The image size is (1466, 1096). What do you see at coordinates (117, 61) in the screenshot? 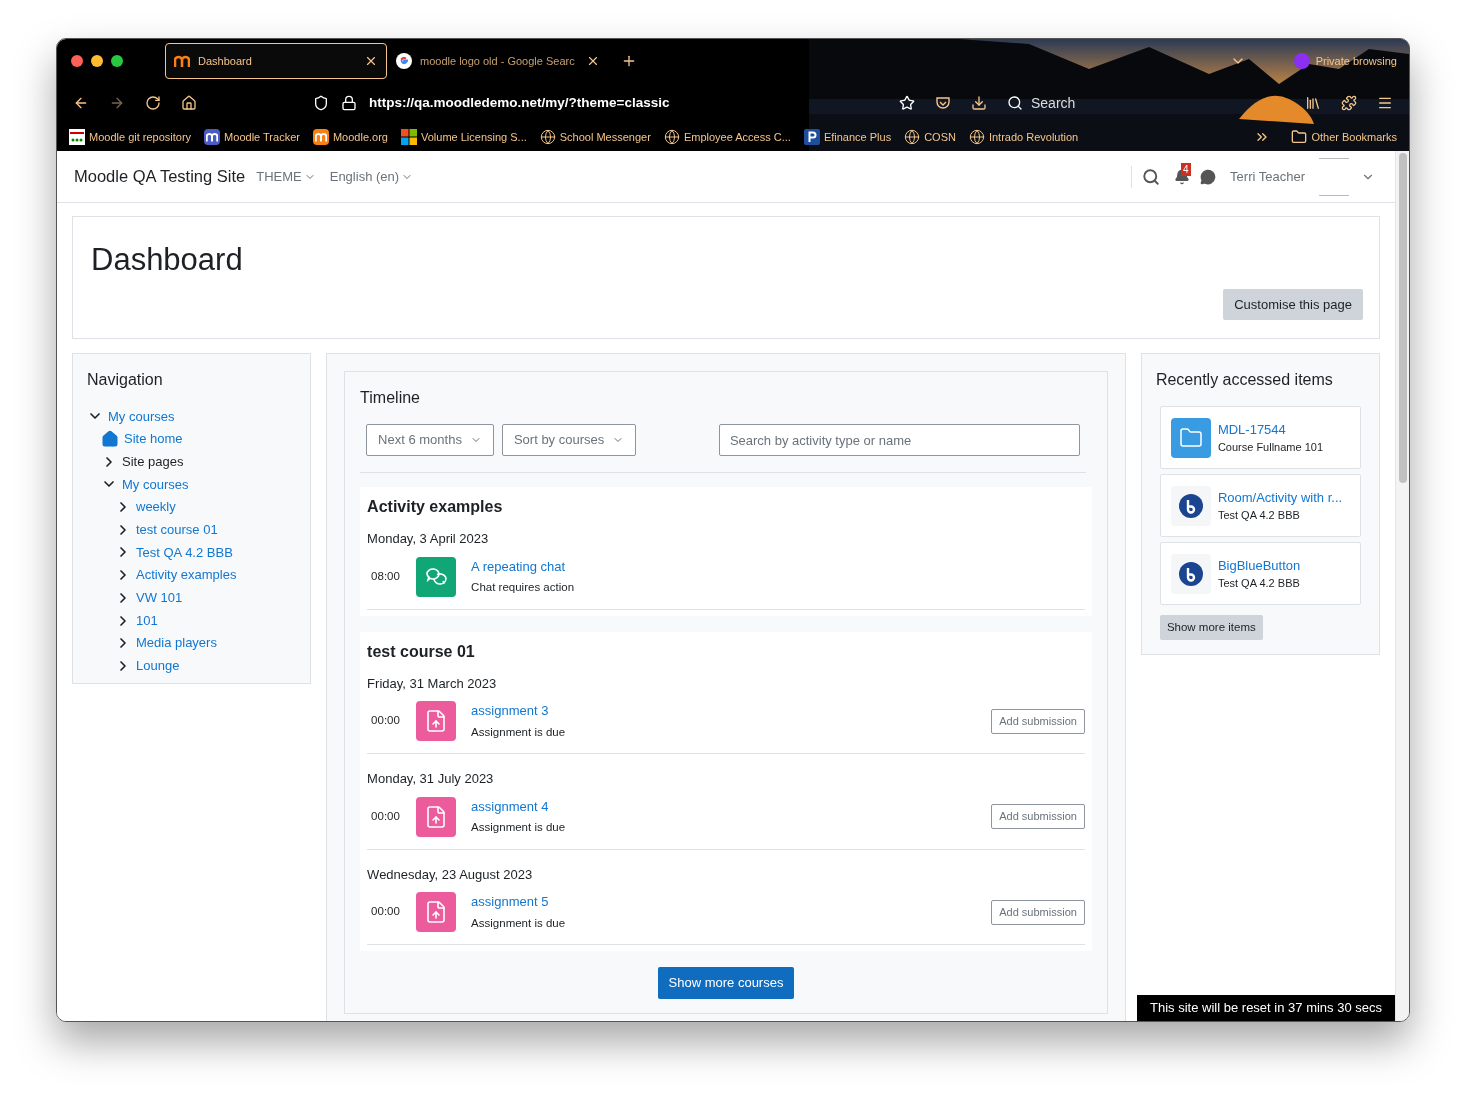
I see `zoom-window-button` at bounding box center [117, 61].